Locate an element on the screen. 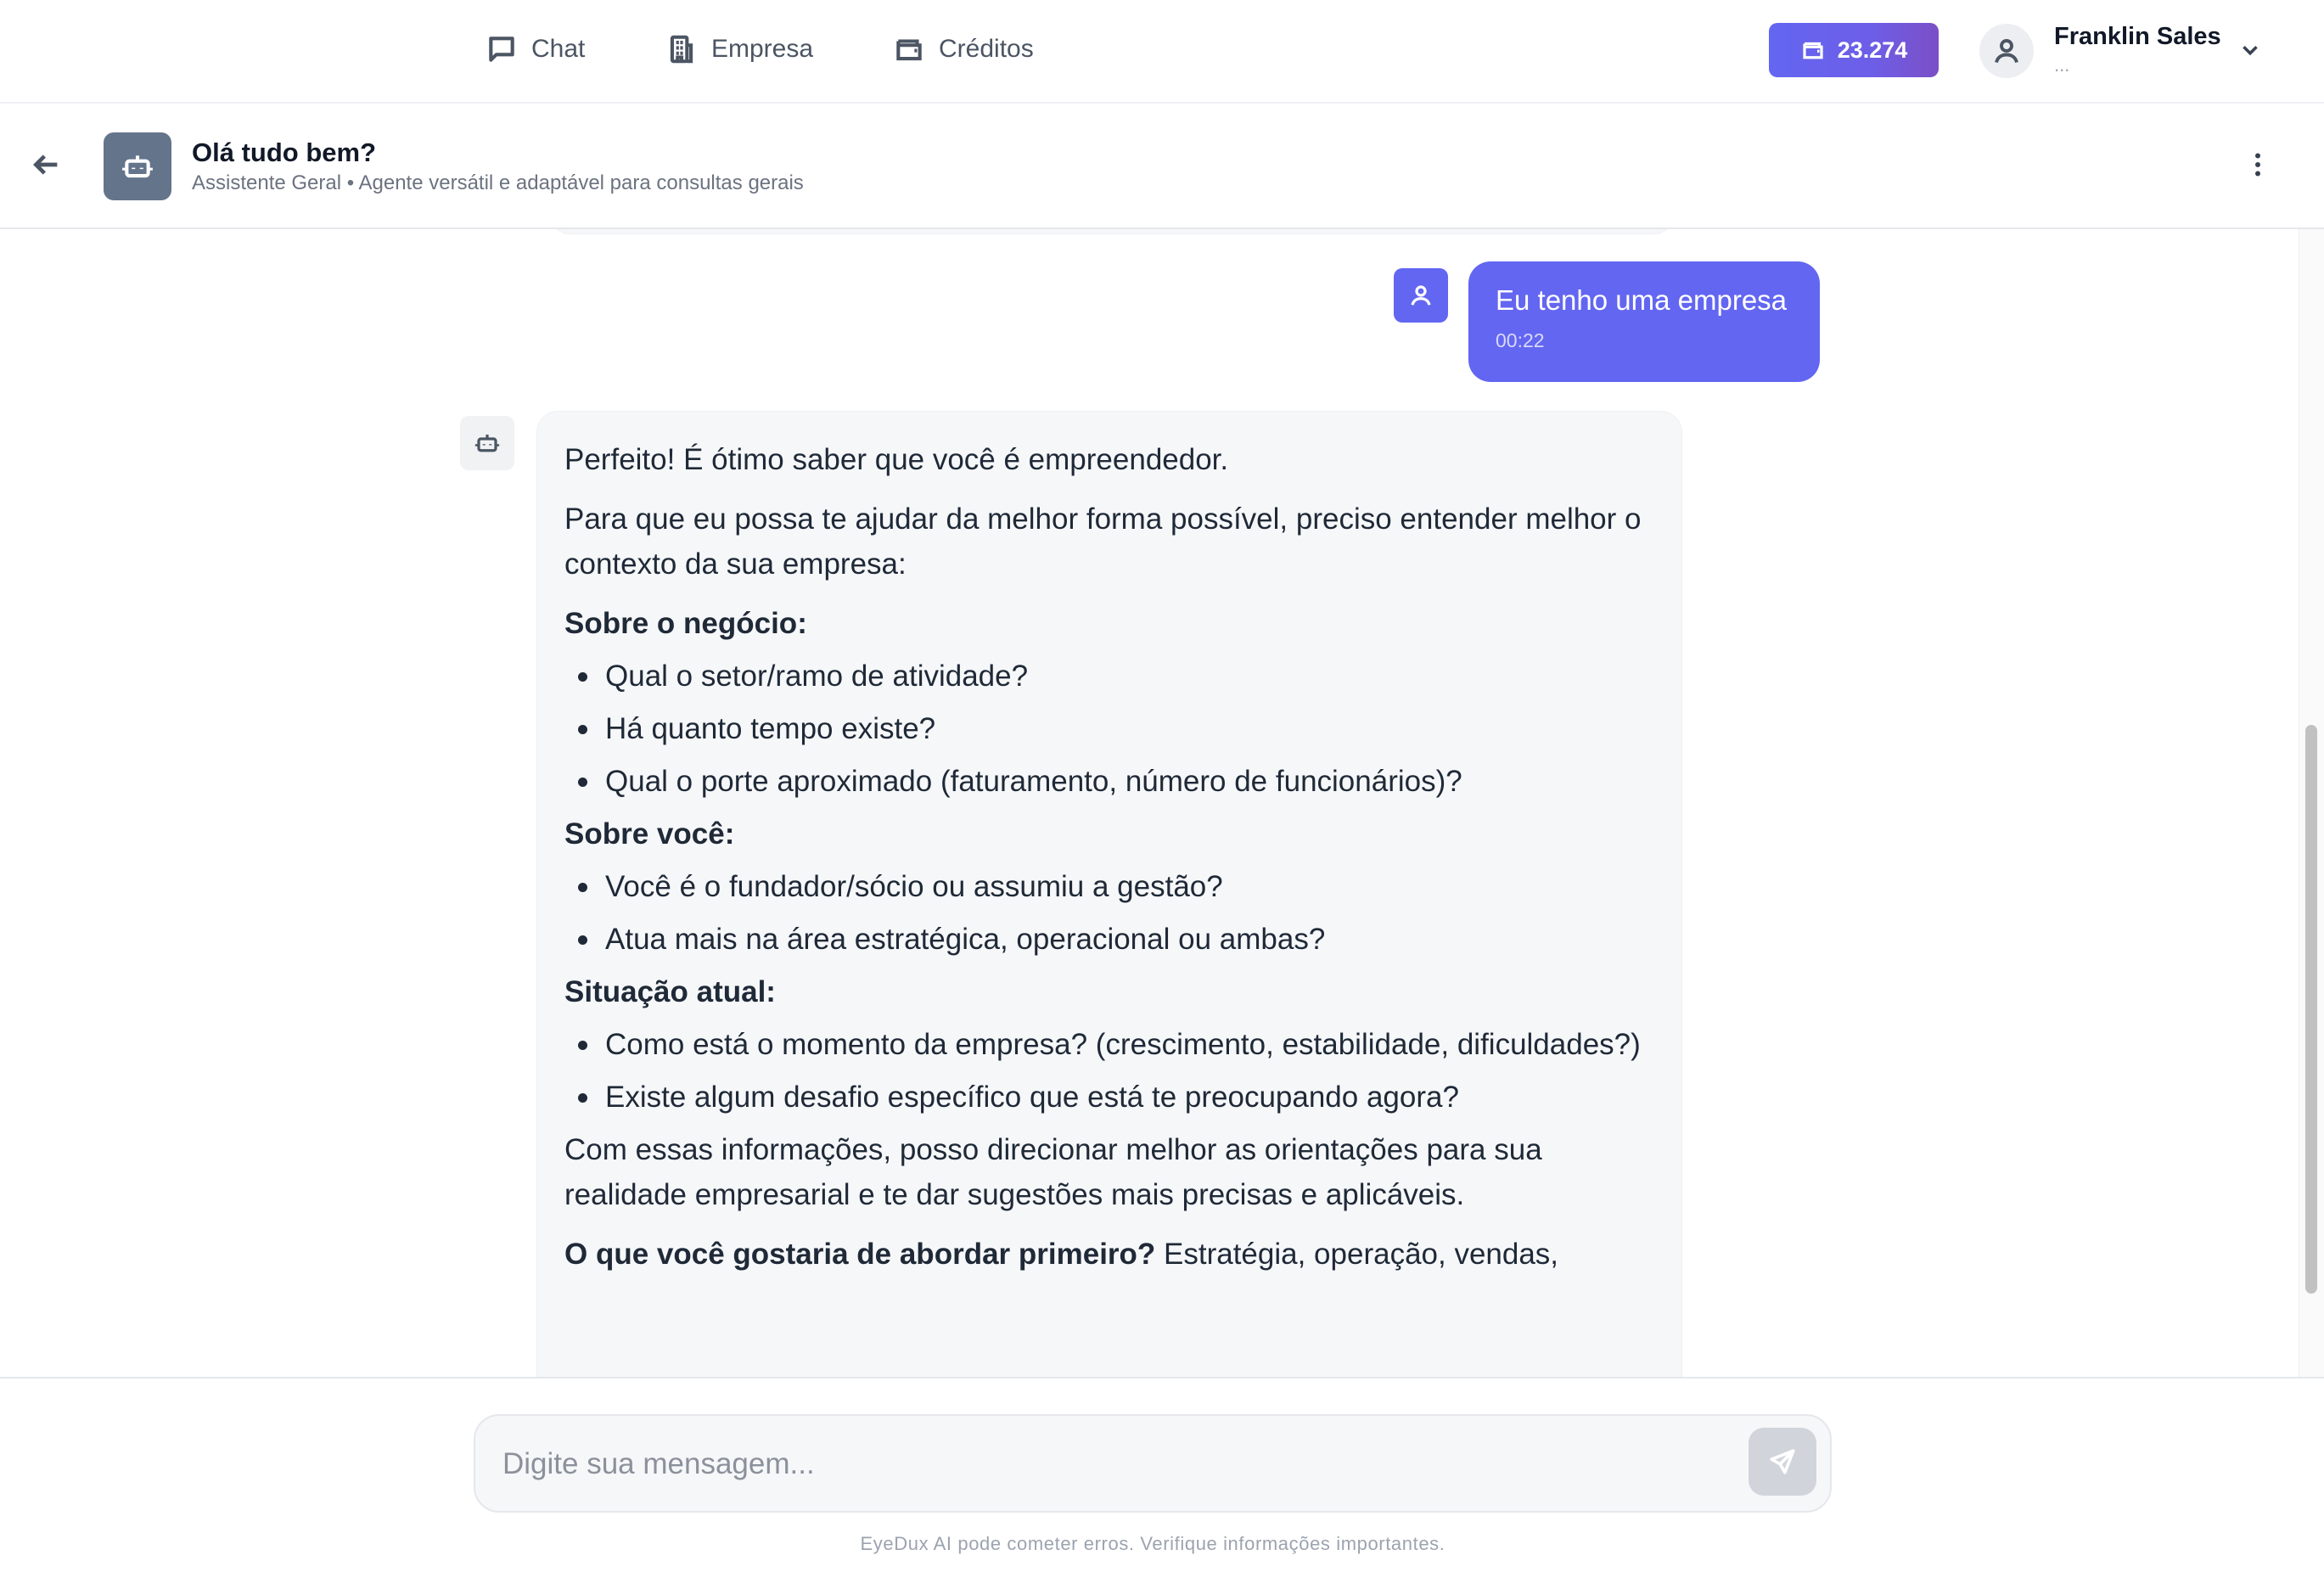 Image resolution: width=2324 pixels, height=1589 pixels. send-button is located at coordinates (1782, 1462).